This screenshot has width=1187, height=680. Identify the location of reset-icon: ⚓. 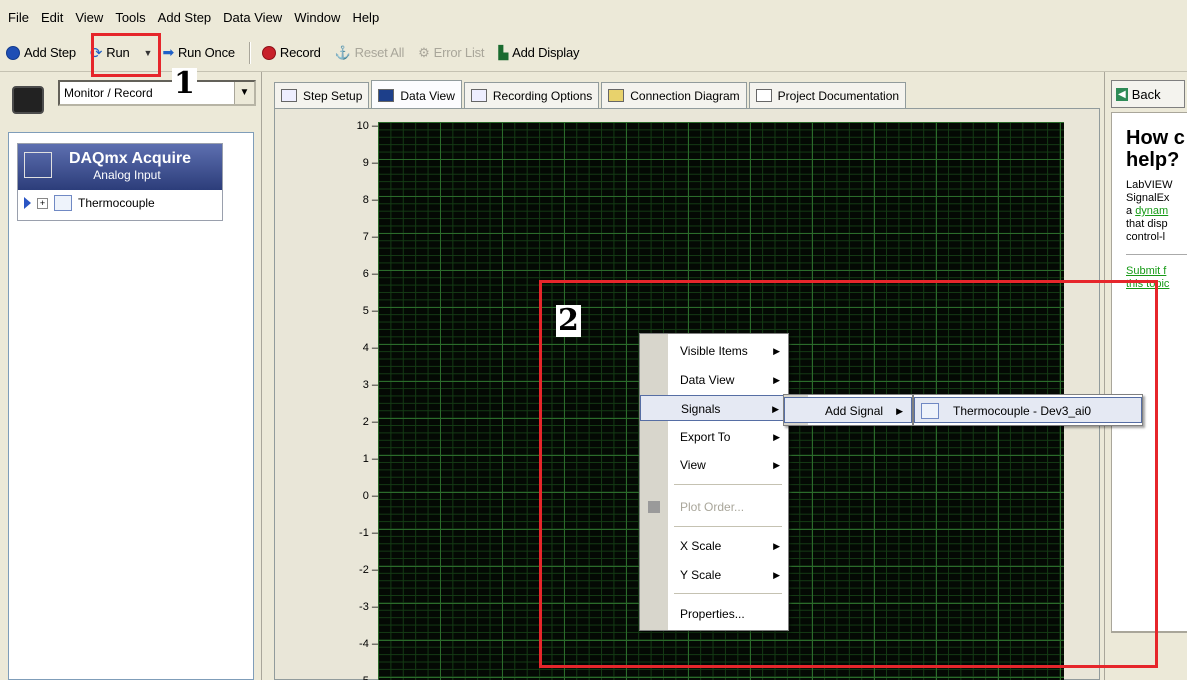
(342, 52).